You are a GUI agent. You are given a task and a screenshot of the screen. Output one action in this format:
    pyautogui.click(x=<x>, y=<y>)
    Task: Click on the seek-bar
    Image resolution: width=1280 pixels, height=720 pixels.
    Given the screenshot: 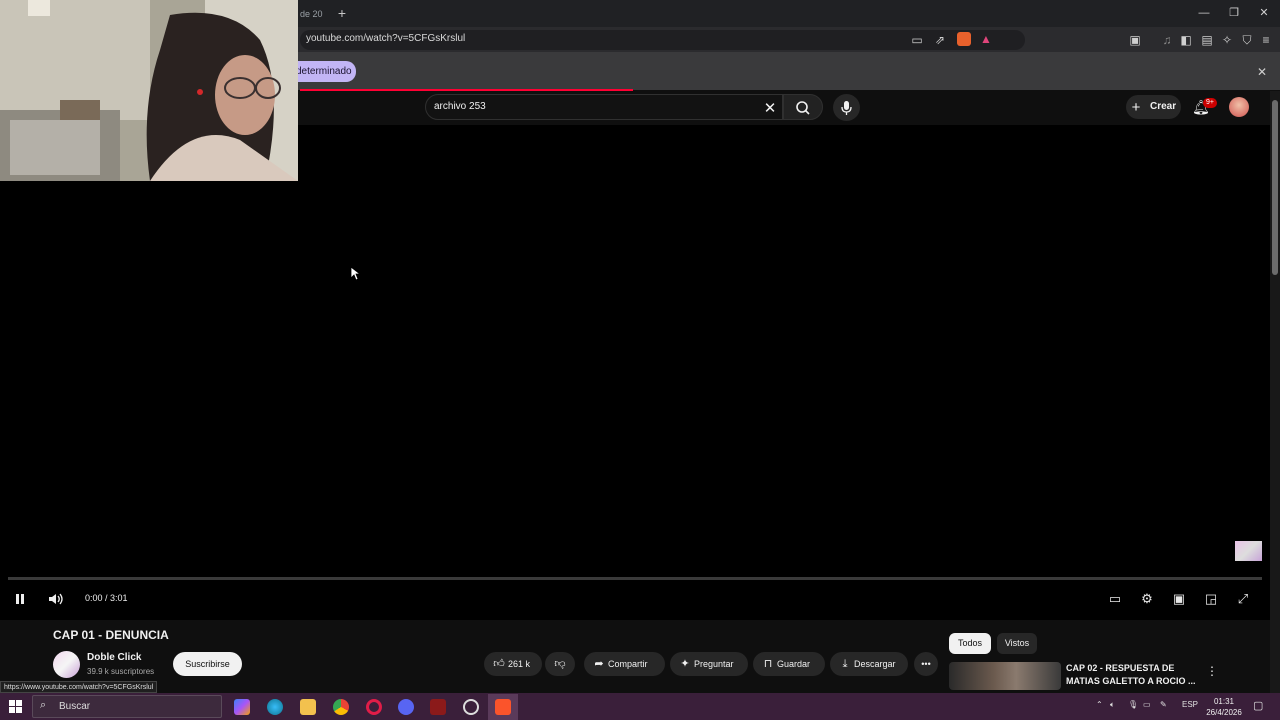 What is the action you would take?
    pyautogui.click(x=635, y=578)
    